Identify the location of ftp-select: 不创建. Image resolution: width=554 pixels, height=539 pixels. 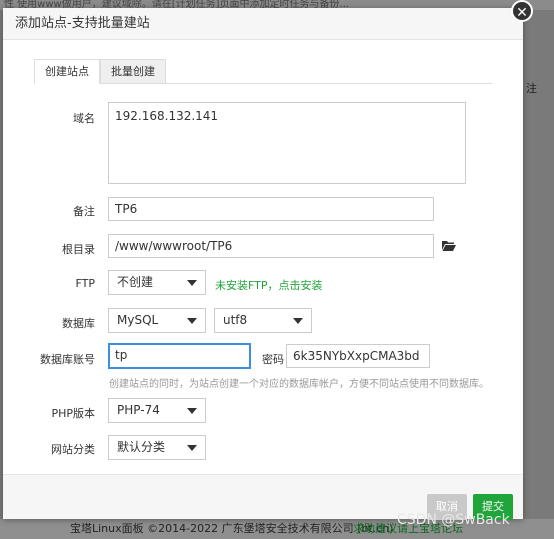
(157, 282).